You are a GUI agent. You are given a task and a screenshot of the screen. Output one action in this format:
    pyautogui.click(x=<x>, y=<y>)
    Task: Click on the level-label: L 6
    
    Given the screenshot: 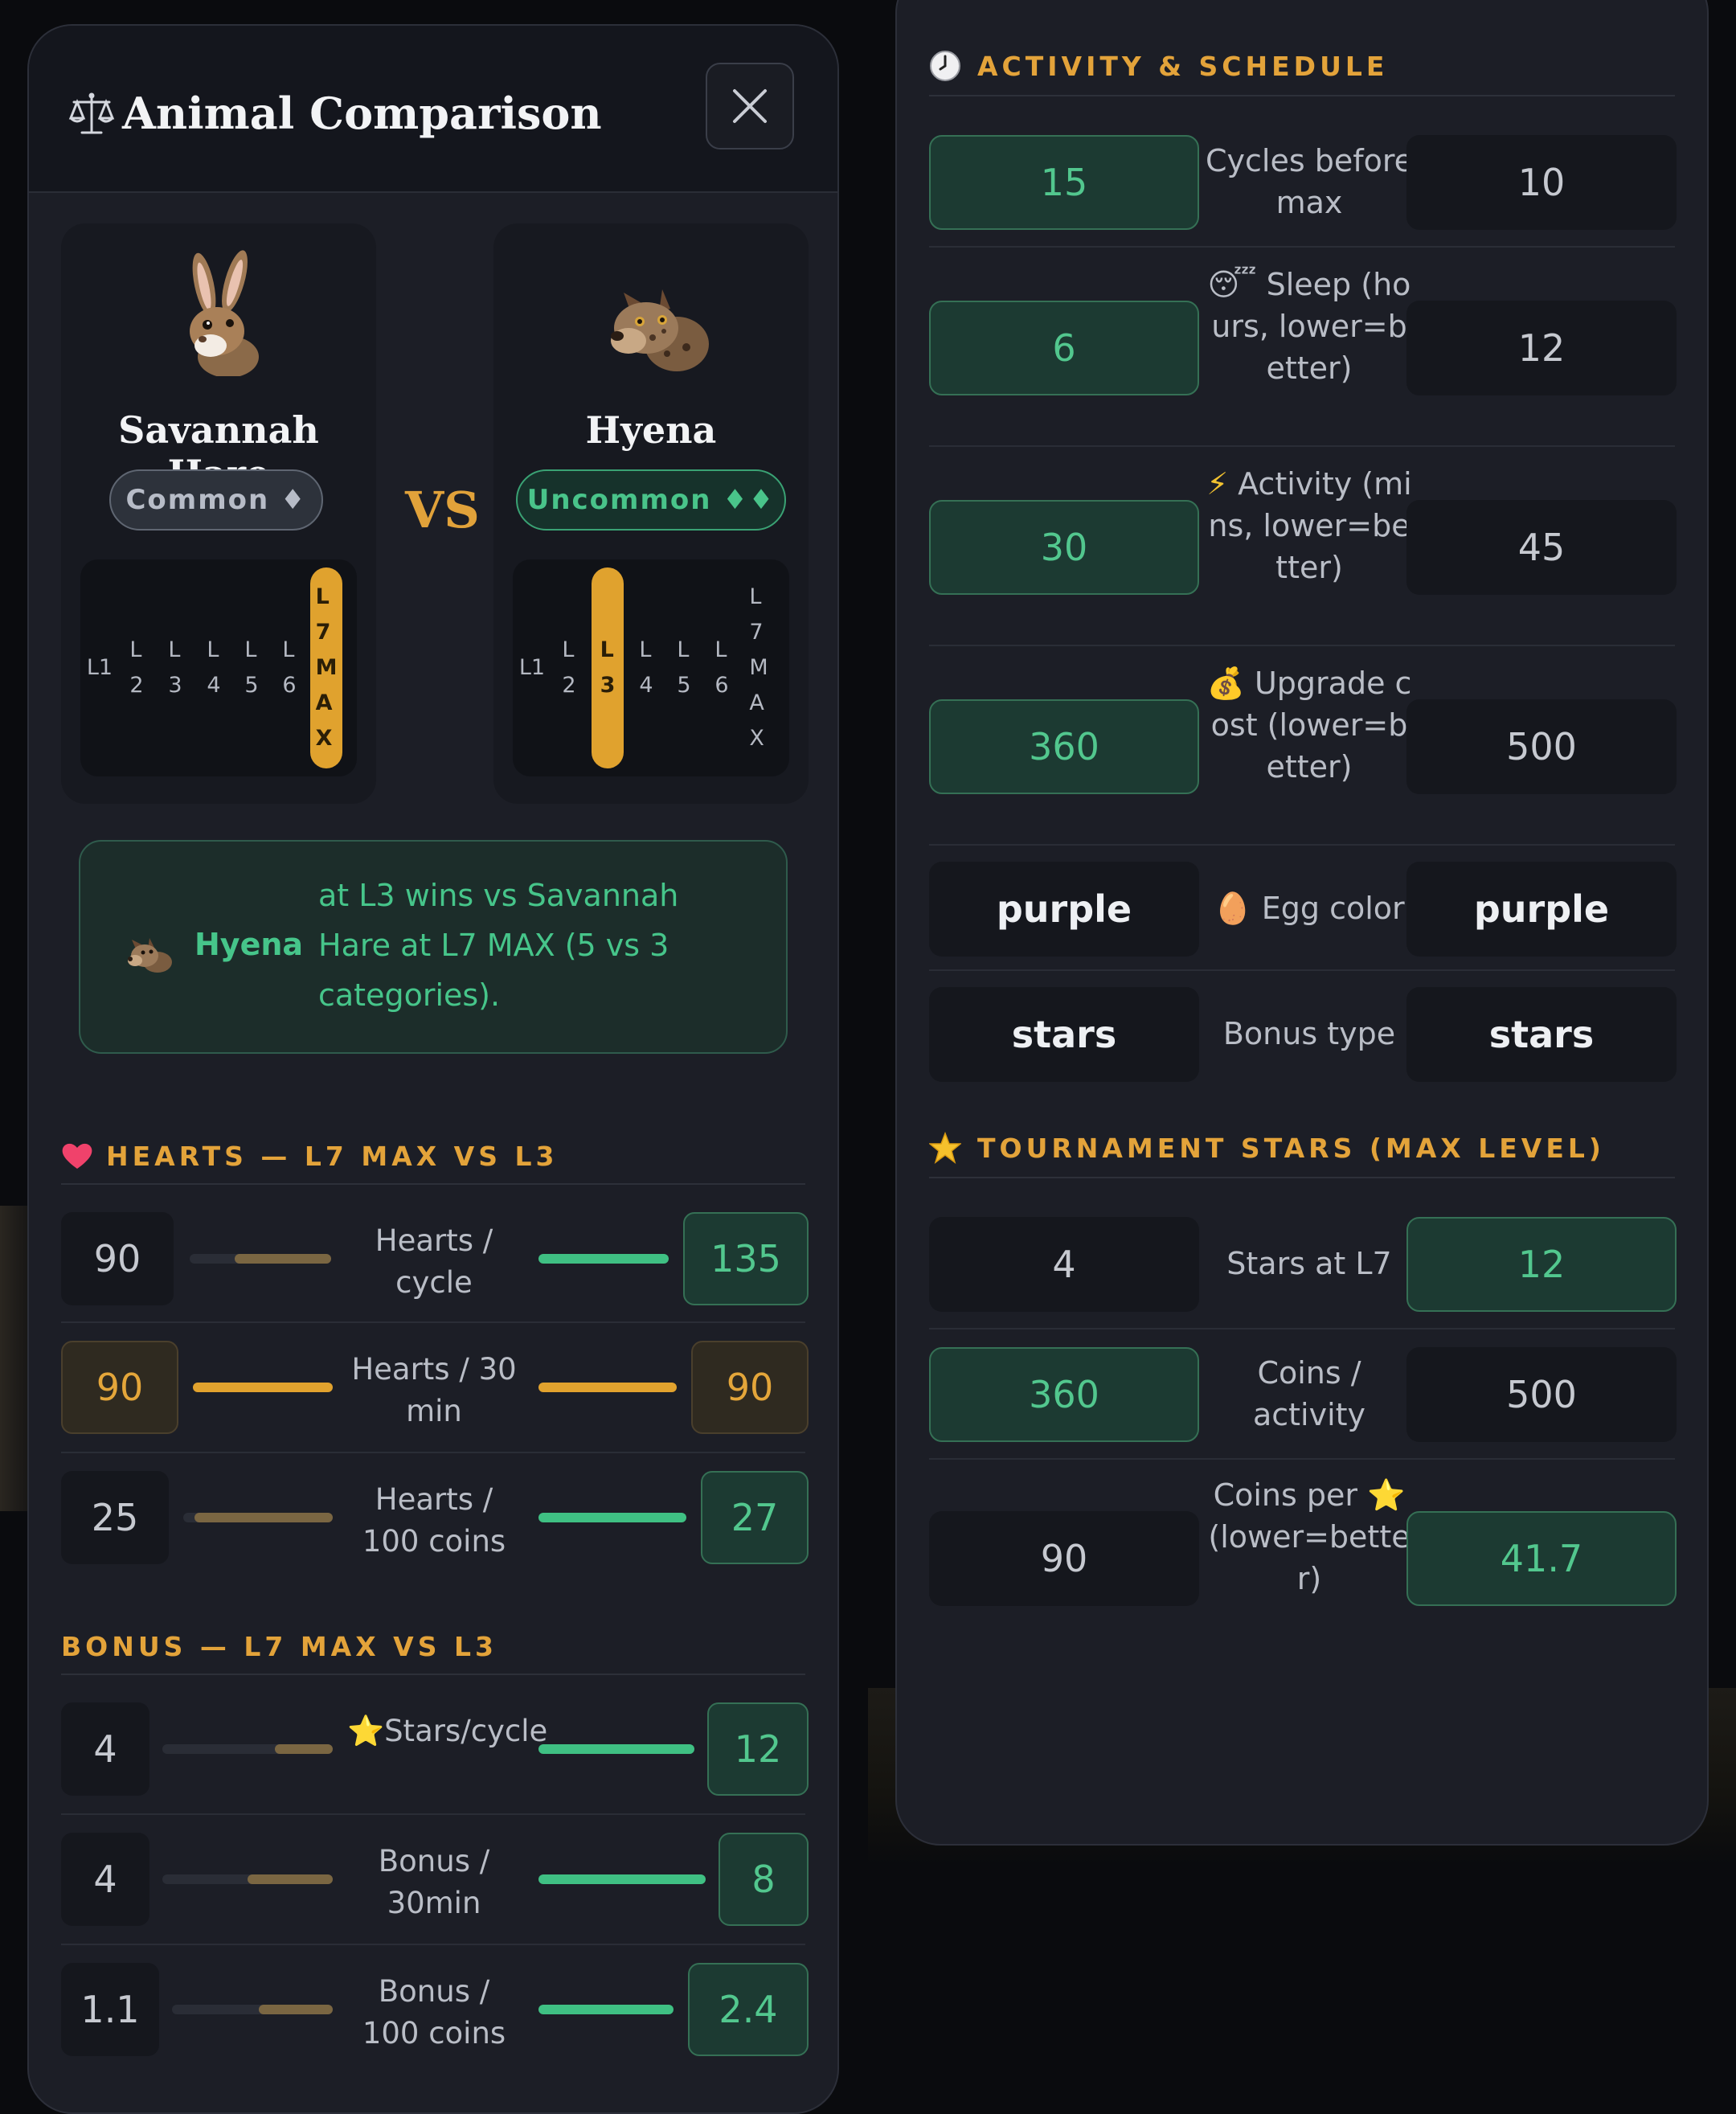 What is the action you would take?
    pyautogui.click(x=289, y=667)
    